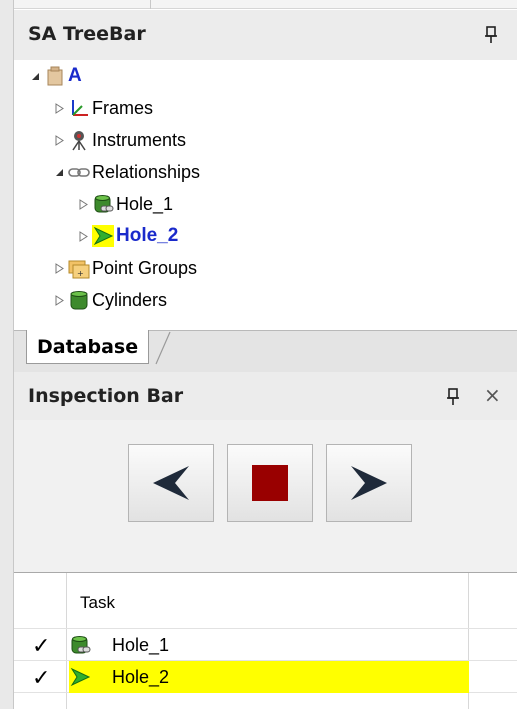 The image size is (517, 709). Describe the element at coordinates (163, 348) in the screenshot. I see `tab-edge` at that location.